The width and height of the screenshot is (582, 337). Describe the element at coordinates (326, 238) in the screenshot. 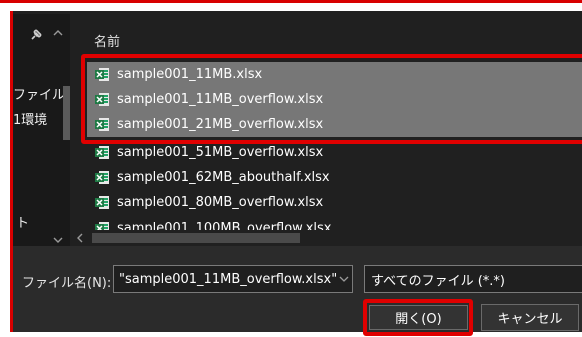

I see `horizontal-scrollbar` at that location.